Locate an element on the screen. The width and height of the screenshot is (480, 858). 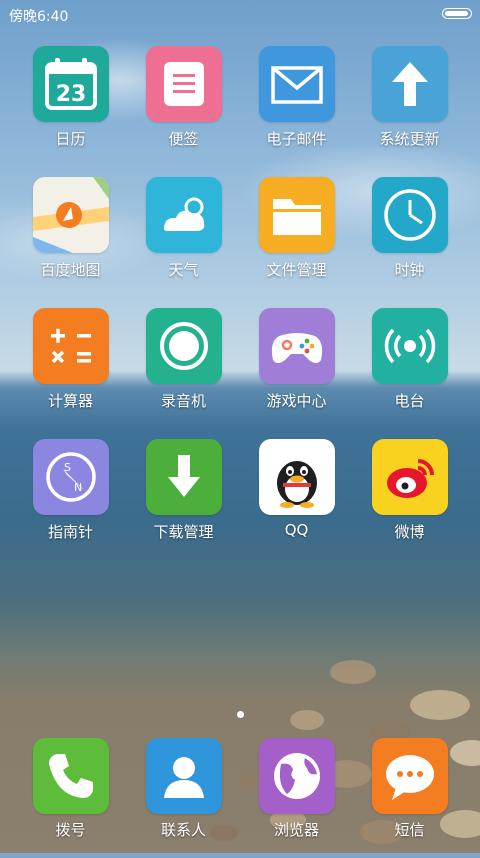
calendar-icon: 23 is located at coordinates (70, 84).